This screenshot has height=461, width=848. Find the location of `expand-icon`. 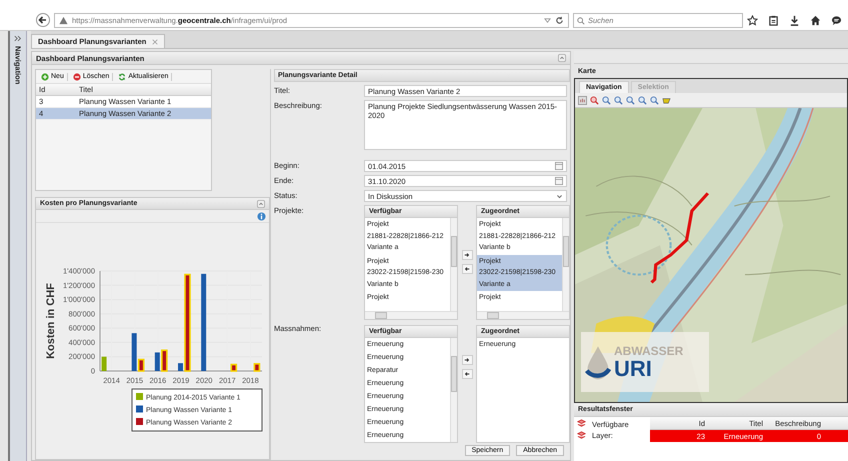

expand-icon is located at coordinates (18, 38).